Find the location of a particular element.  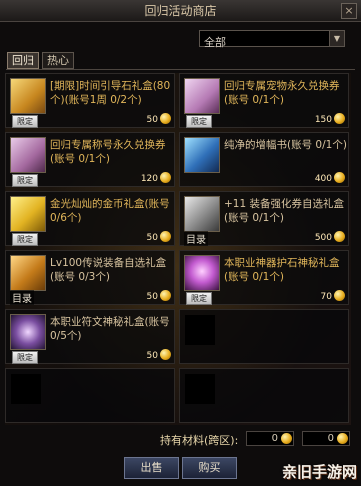

tab-enthusiasm: 热心 is located at coordinates (58, 60).